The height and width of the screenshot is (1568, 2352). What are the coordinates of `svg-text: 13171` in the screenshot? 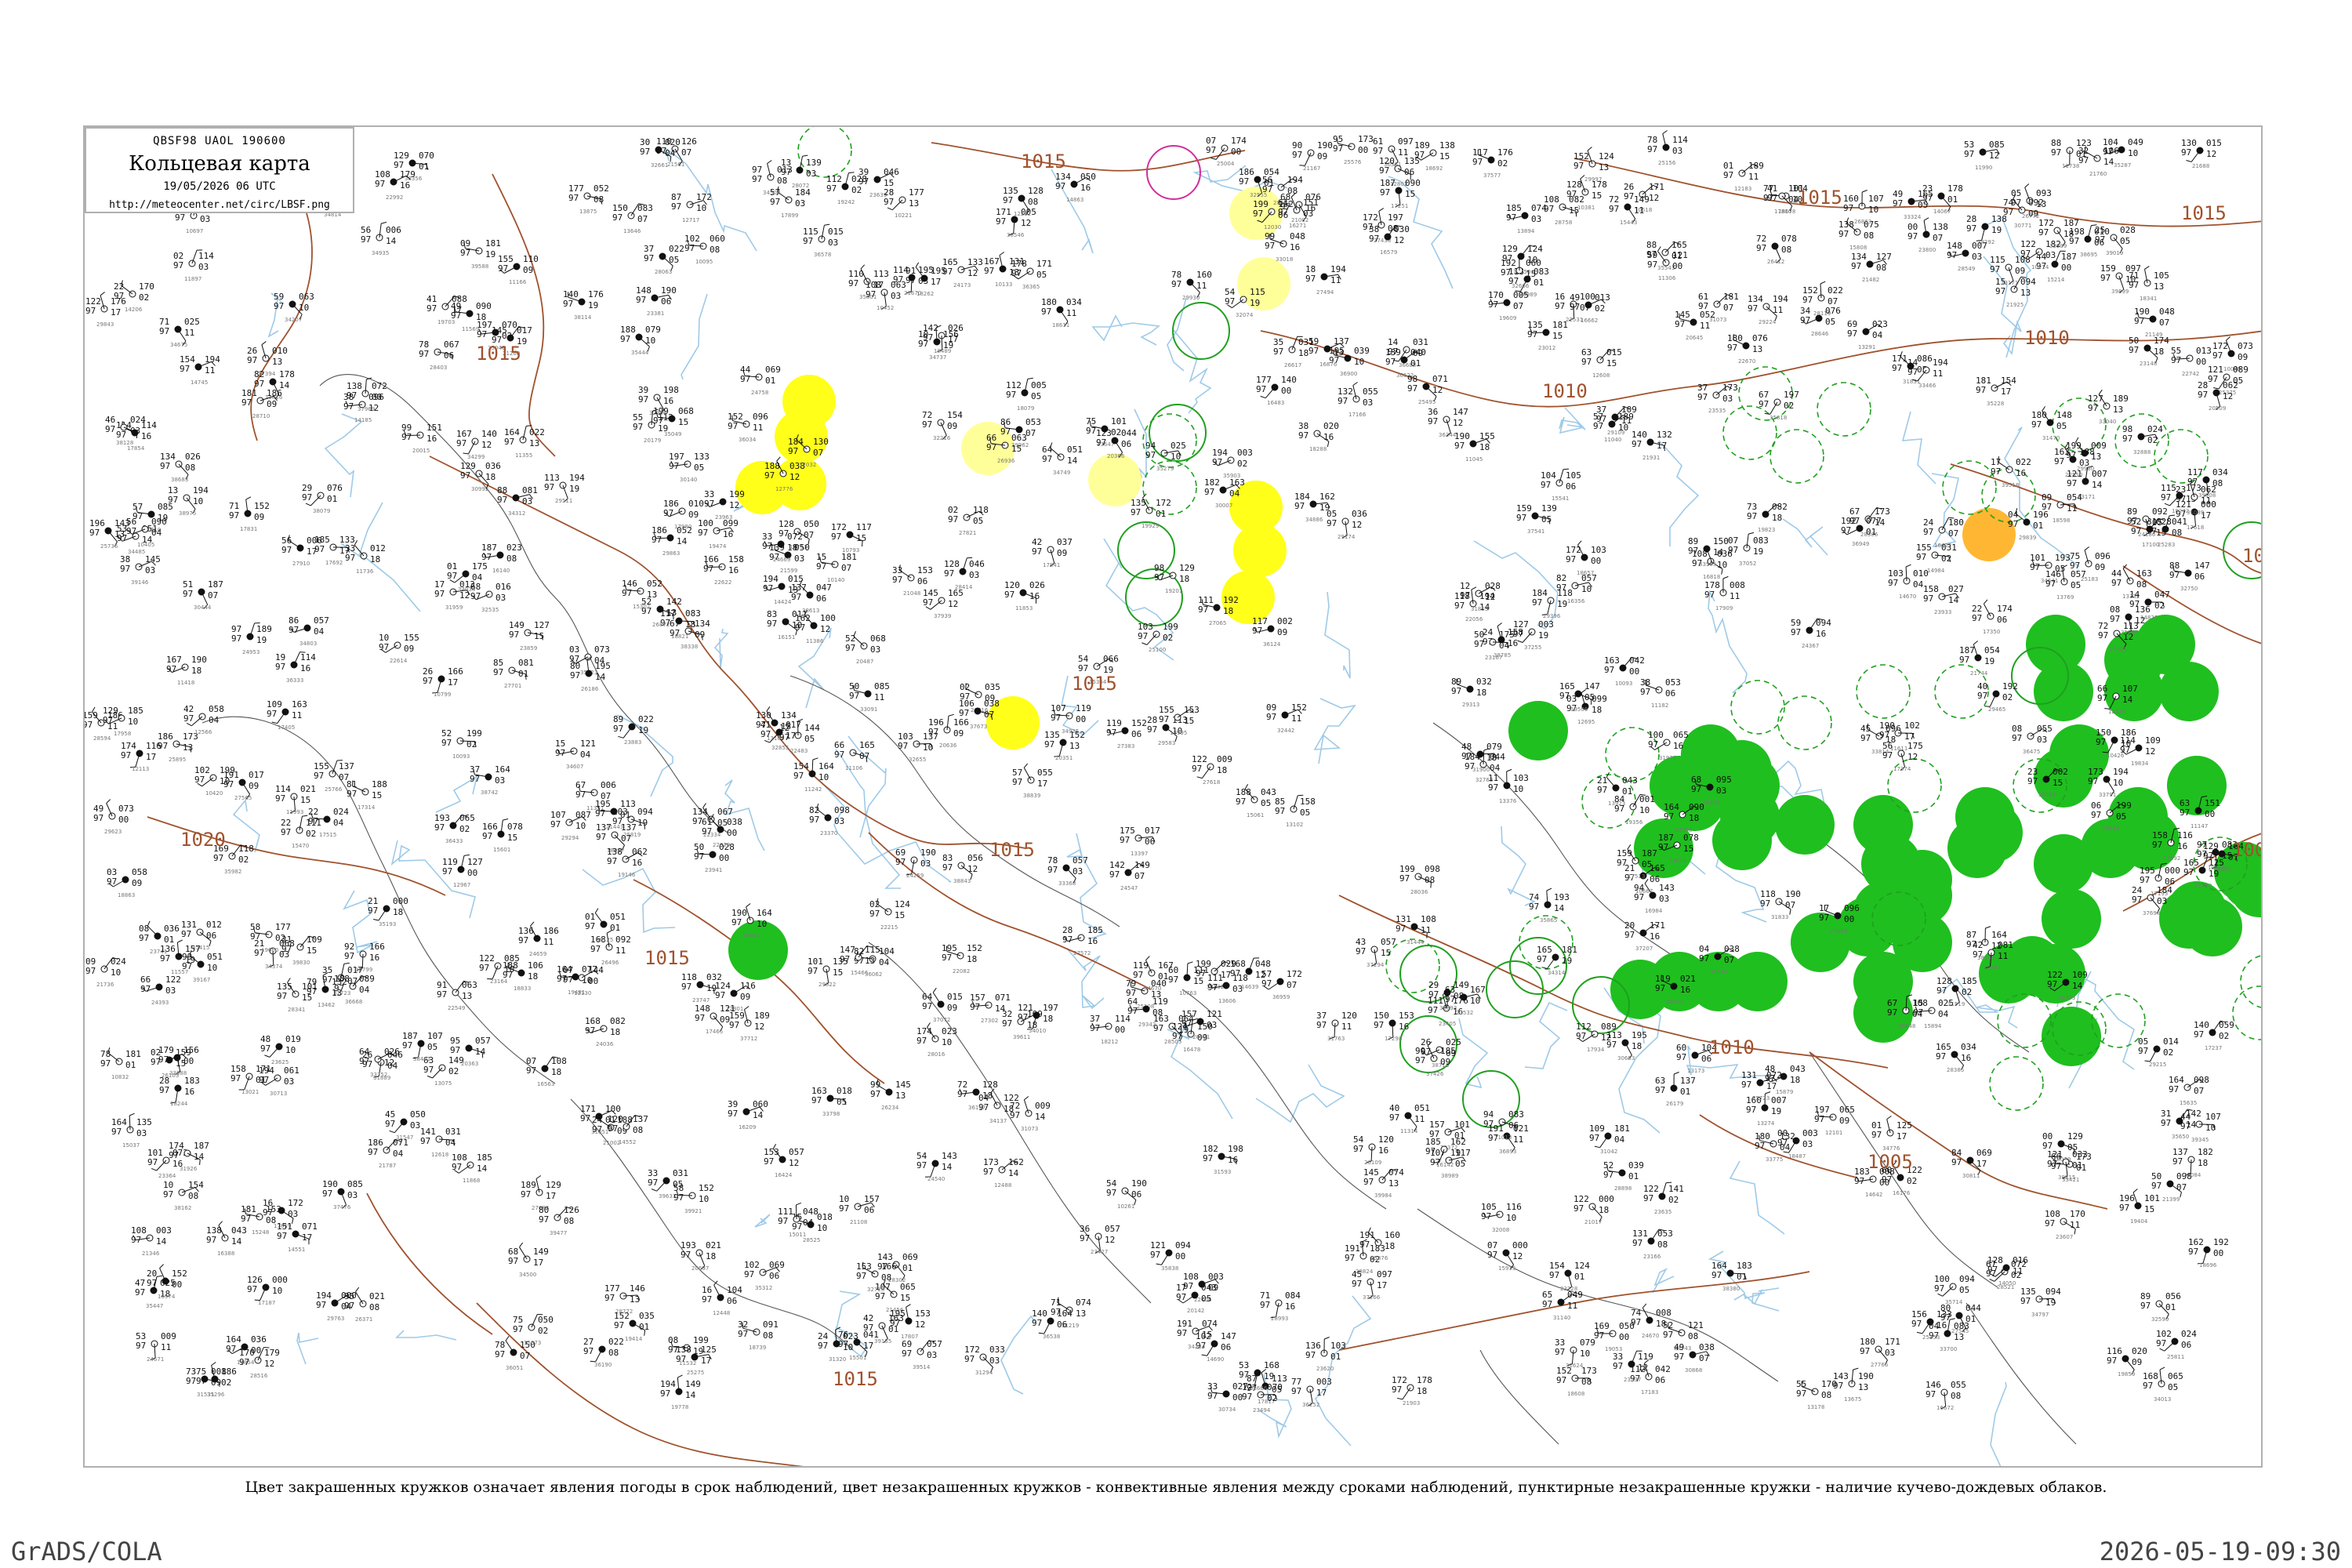 It's located at (2010, 283).